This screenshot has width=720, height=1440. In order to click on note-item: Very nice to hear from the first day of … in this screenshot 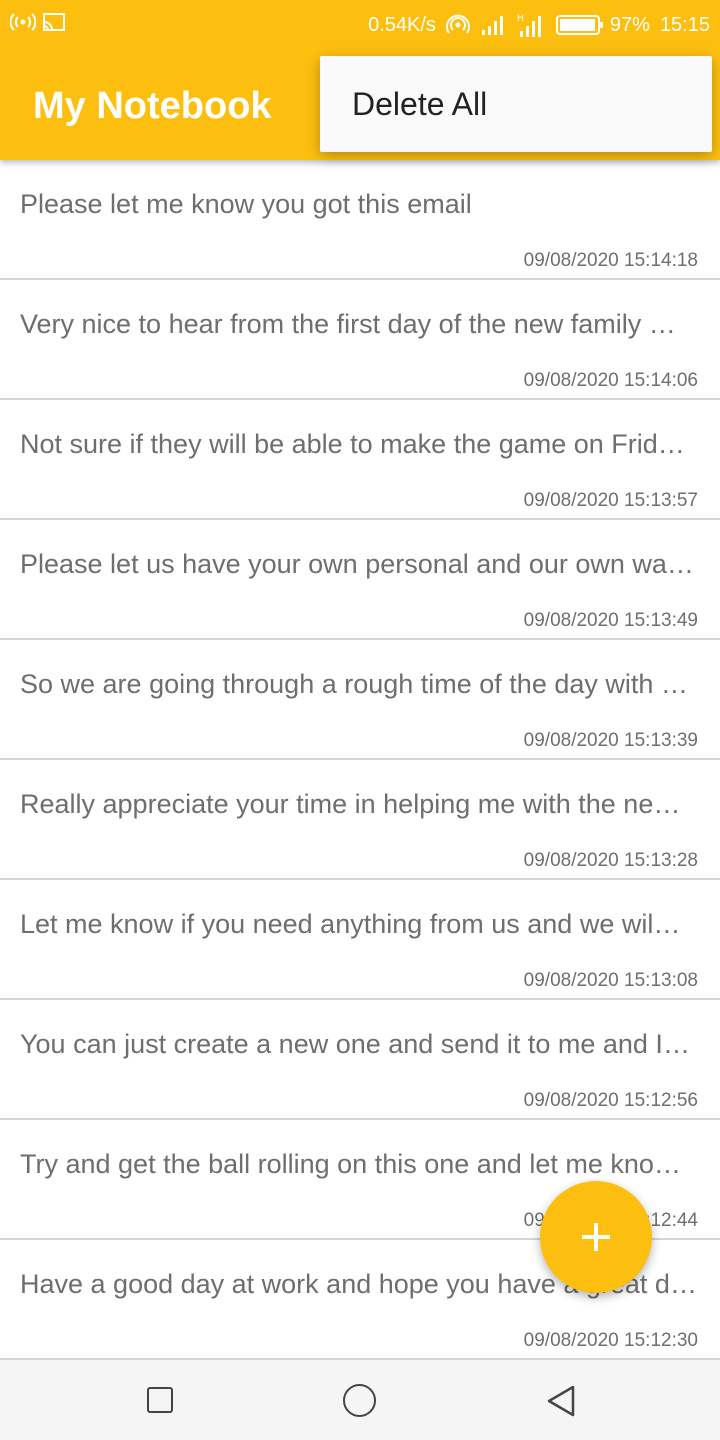, I will do `click(360, 340)`.